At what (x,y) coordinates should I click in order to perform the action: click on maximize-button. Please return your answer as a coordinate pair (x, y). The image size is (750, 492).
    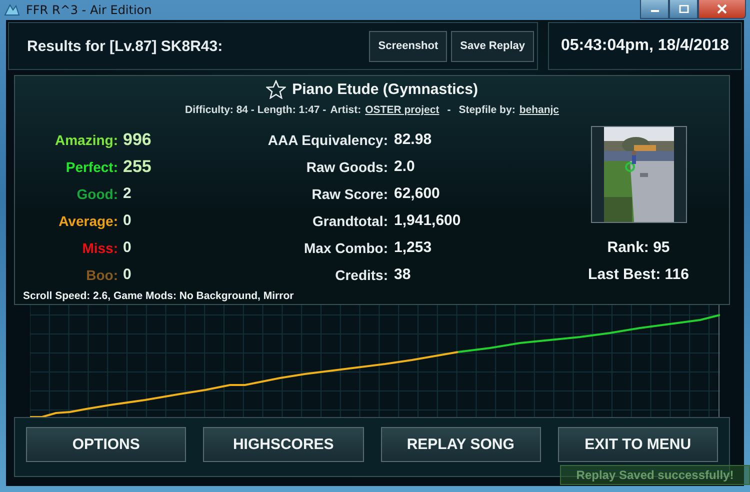
    Looking at the image, I should click on (683, 9).